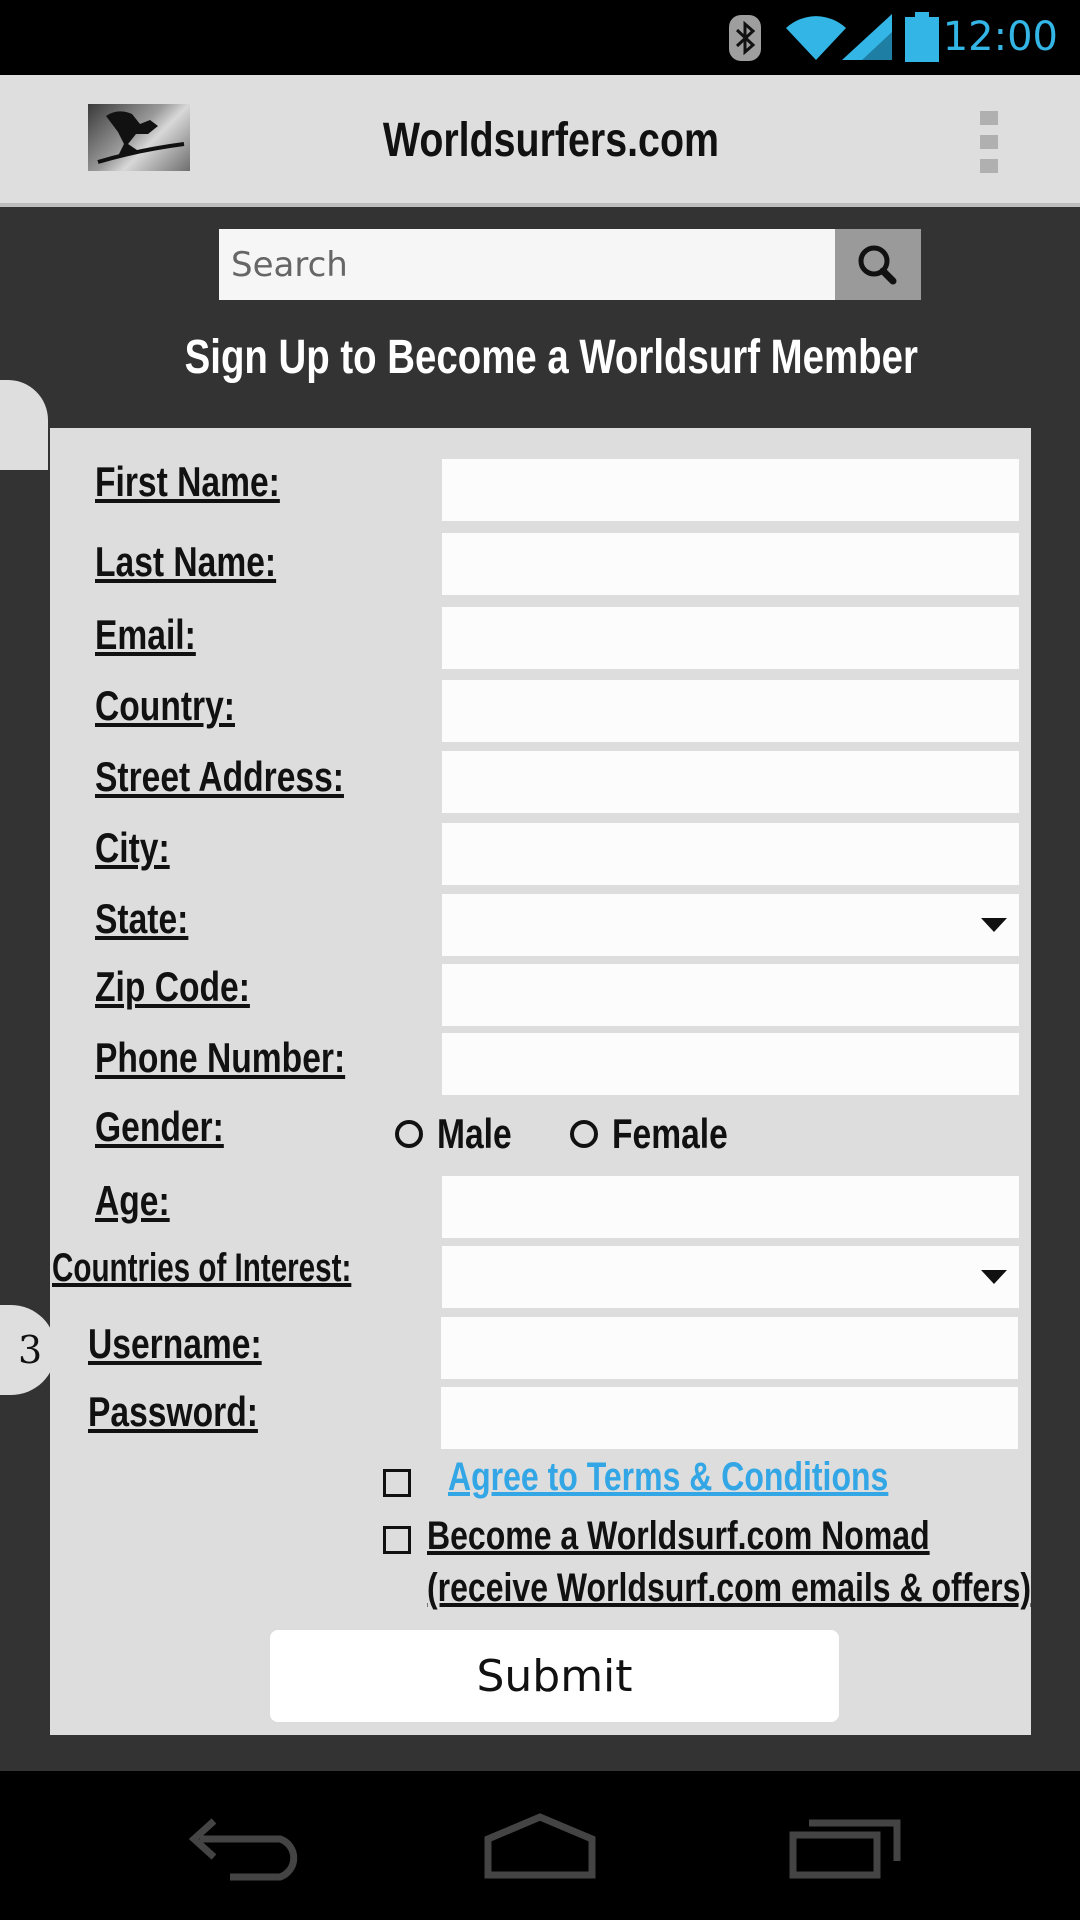 The height and width of the screenshot is (1920, 1080). What do you see at coordinates (175, 1343) in the screenshot?
I see `username-label: Username:` at bounding box center [175, 1343].